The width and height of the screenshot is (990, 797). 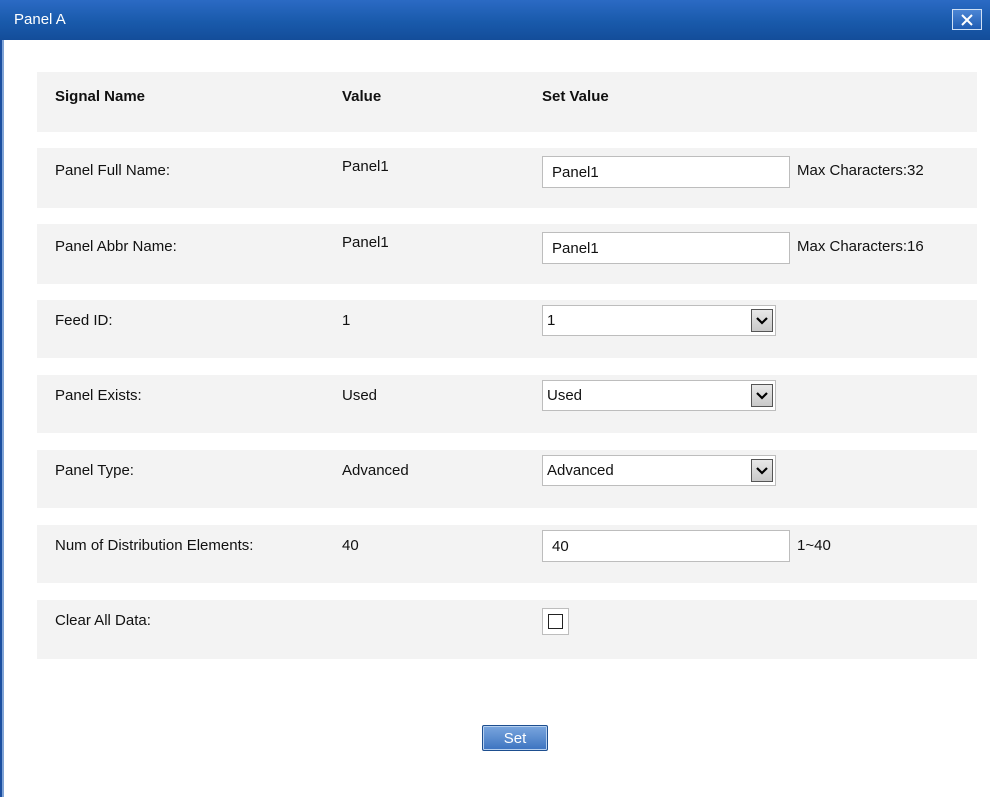 I want to click on row-panel-type: Panel Type: Advanced Advanced, so click(x=507, y=479).